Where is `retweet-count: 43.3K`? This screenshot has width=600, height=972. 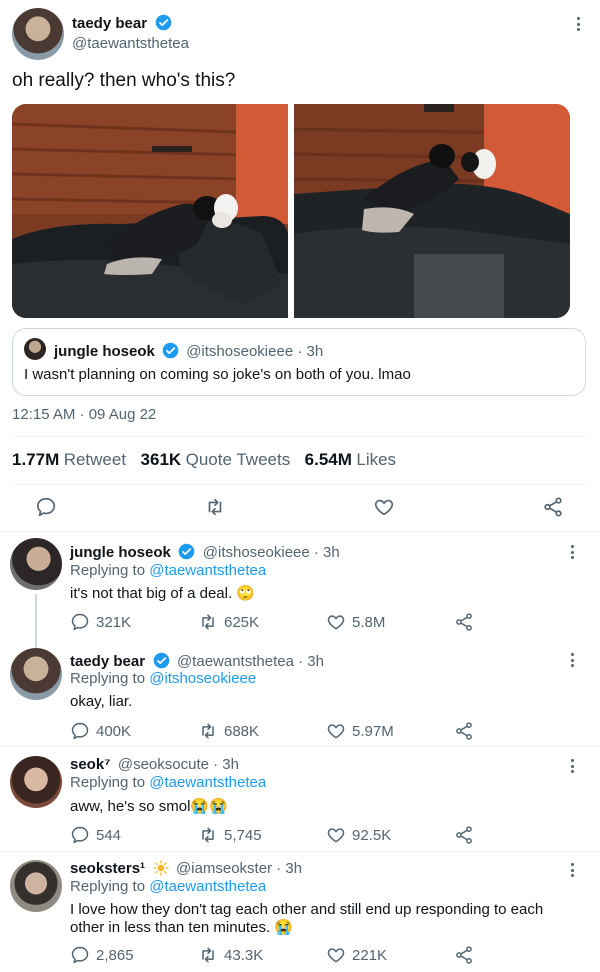
retweet-count: 43.3K is located at coordinates (244, 955).